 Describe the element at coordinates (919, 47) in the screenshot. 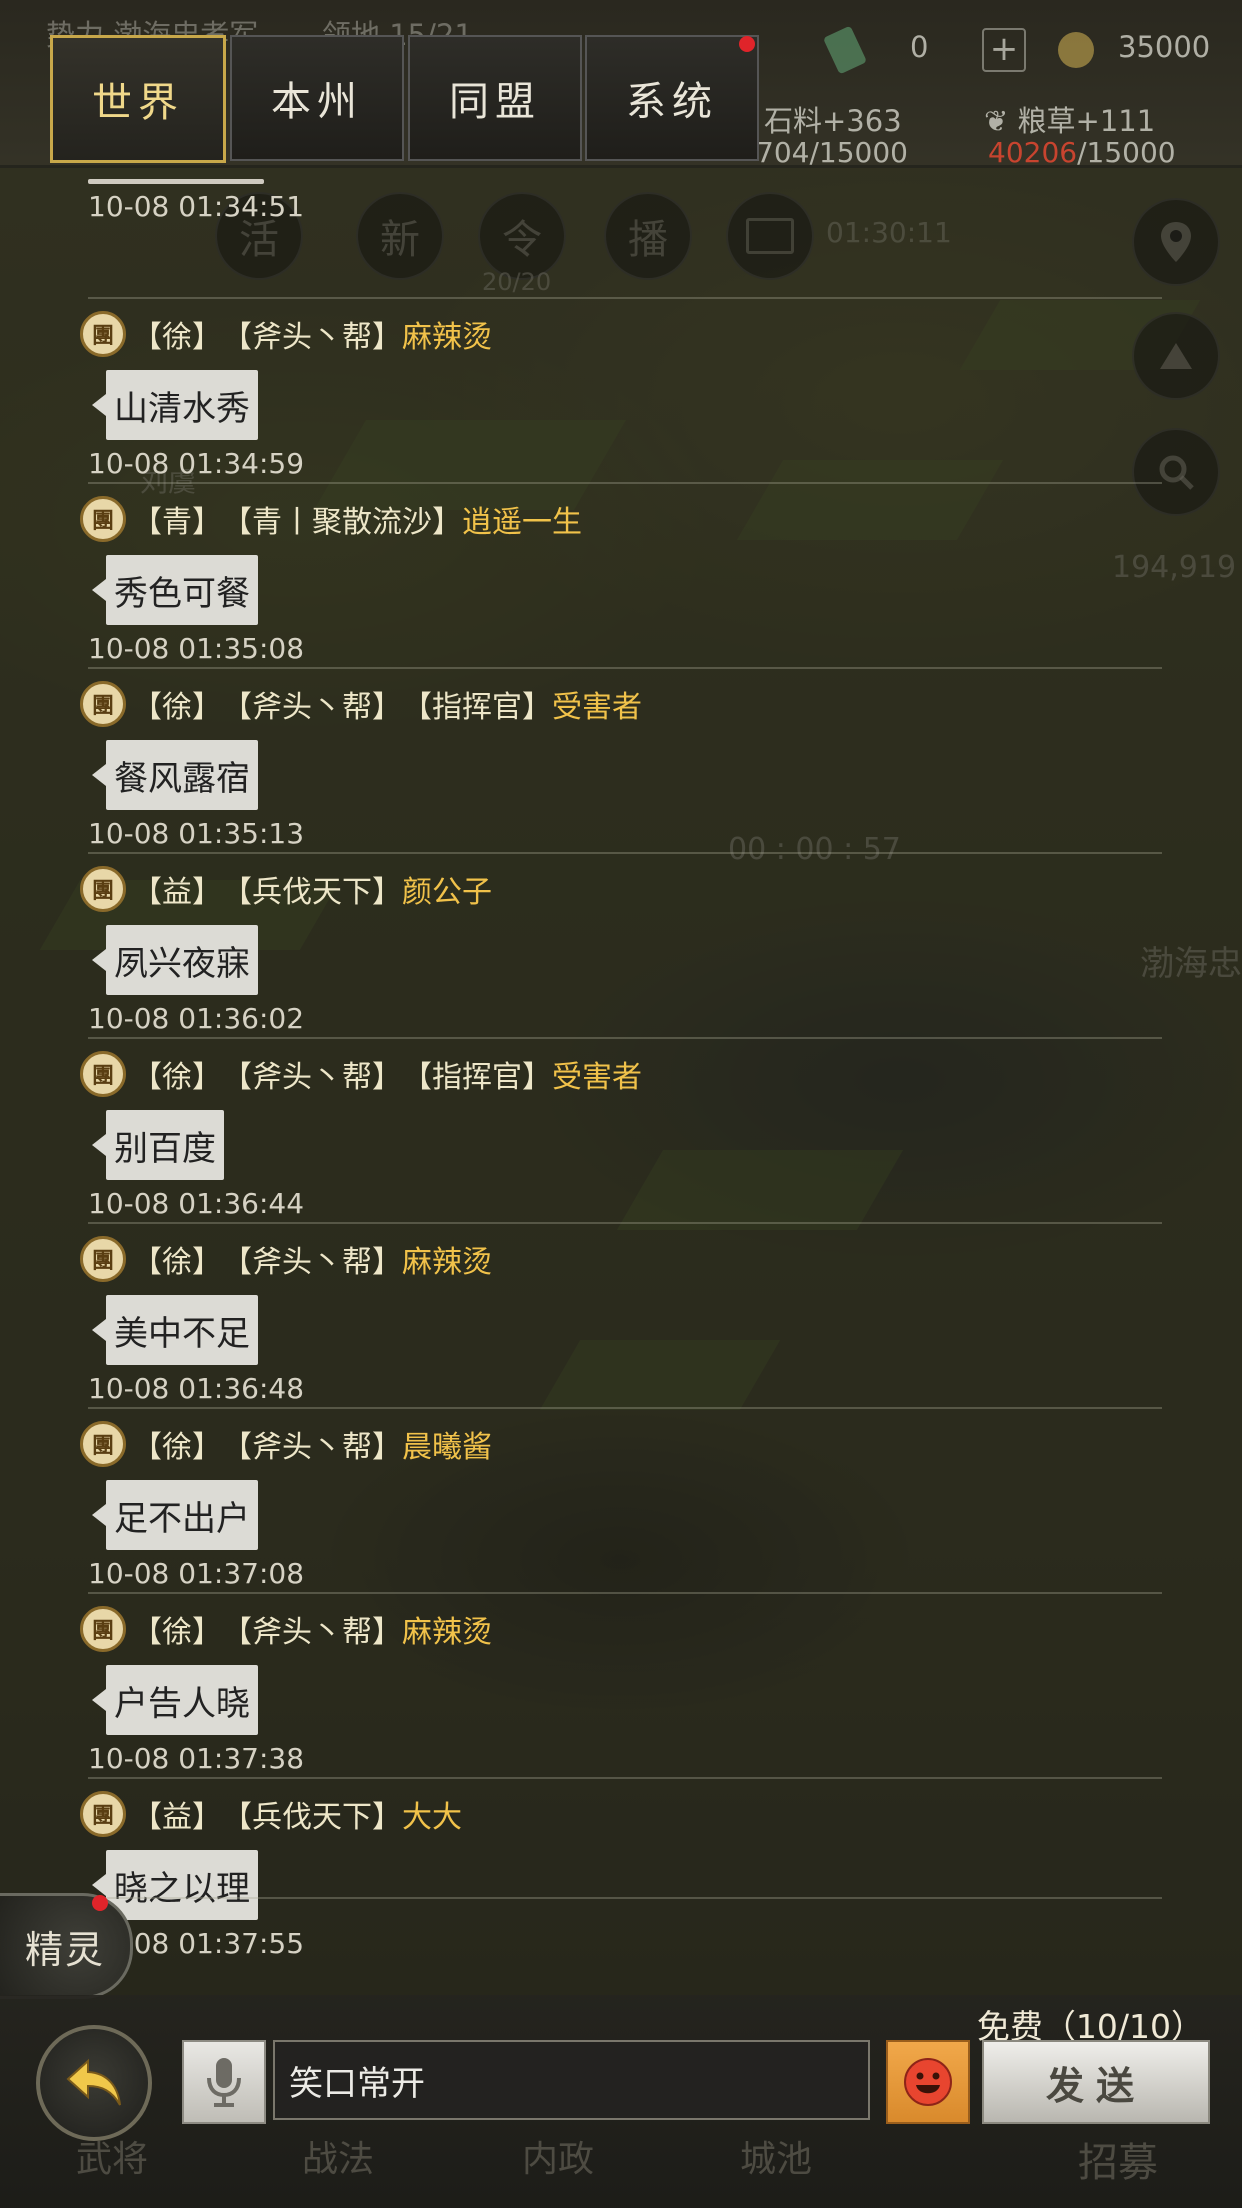

I see `gold-value: 0` at that location.